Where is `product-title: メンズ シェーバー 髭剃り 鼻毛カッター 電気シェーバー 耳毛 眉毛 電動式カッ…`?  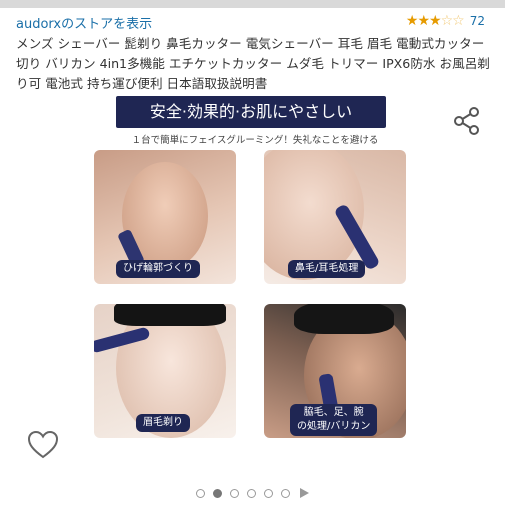
product-title: メンズ シェーバー 髭剃り 鼻毛カッター 電気シェーバー 耳毛 眉毛 電動式カッ… is located at coordinates (253, 63).